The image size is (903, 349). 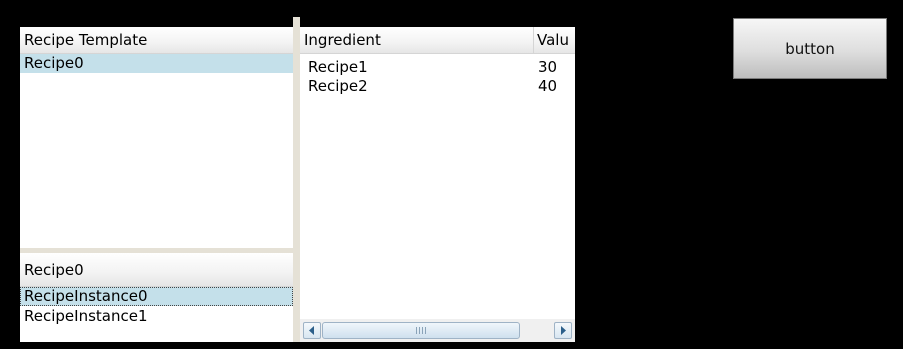 I want to click on horizontal-scrollbar, so click(x=437, y=330).